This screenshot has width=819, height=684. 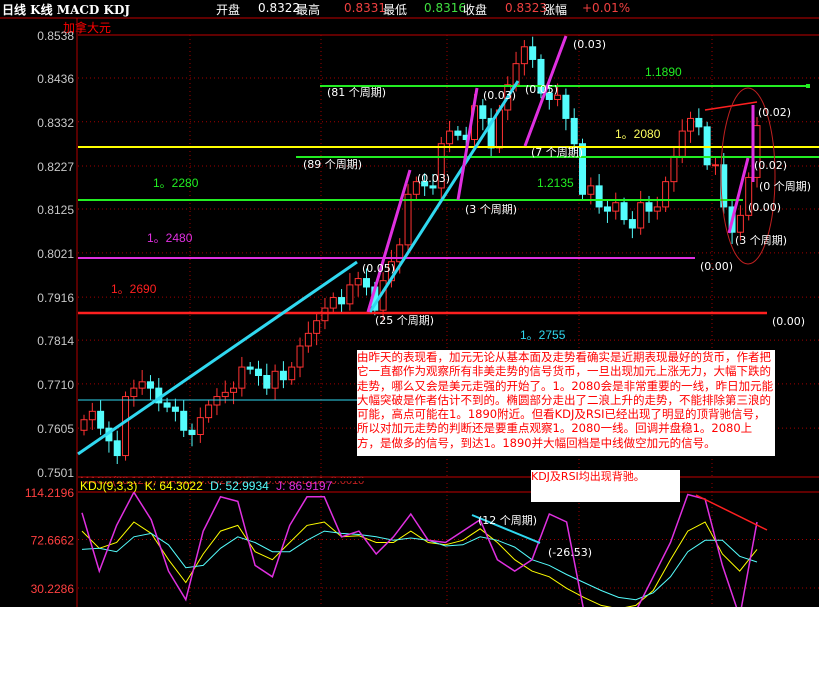 I want to click on y-tick-label: 0.7916, so click(x=55, y=298).